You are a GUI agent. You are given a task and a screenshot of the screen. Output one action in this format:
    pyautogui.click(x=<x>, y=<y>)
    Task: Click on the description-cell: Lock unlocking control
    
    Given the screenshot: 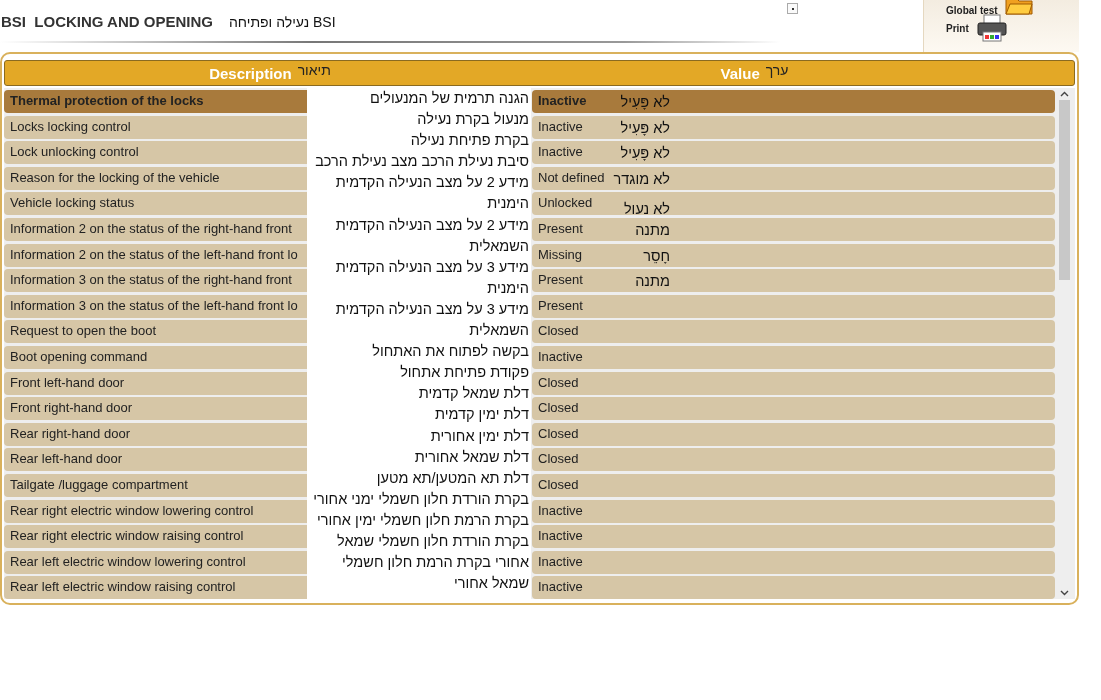 What is the action you would take?
    pyautogui.click(x=155, y=153)
    